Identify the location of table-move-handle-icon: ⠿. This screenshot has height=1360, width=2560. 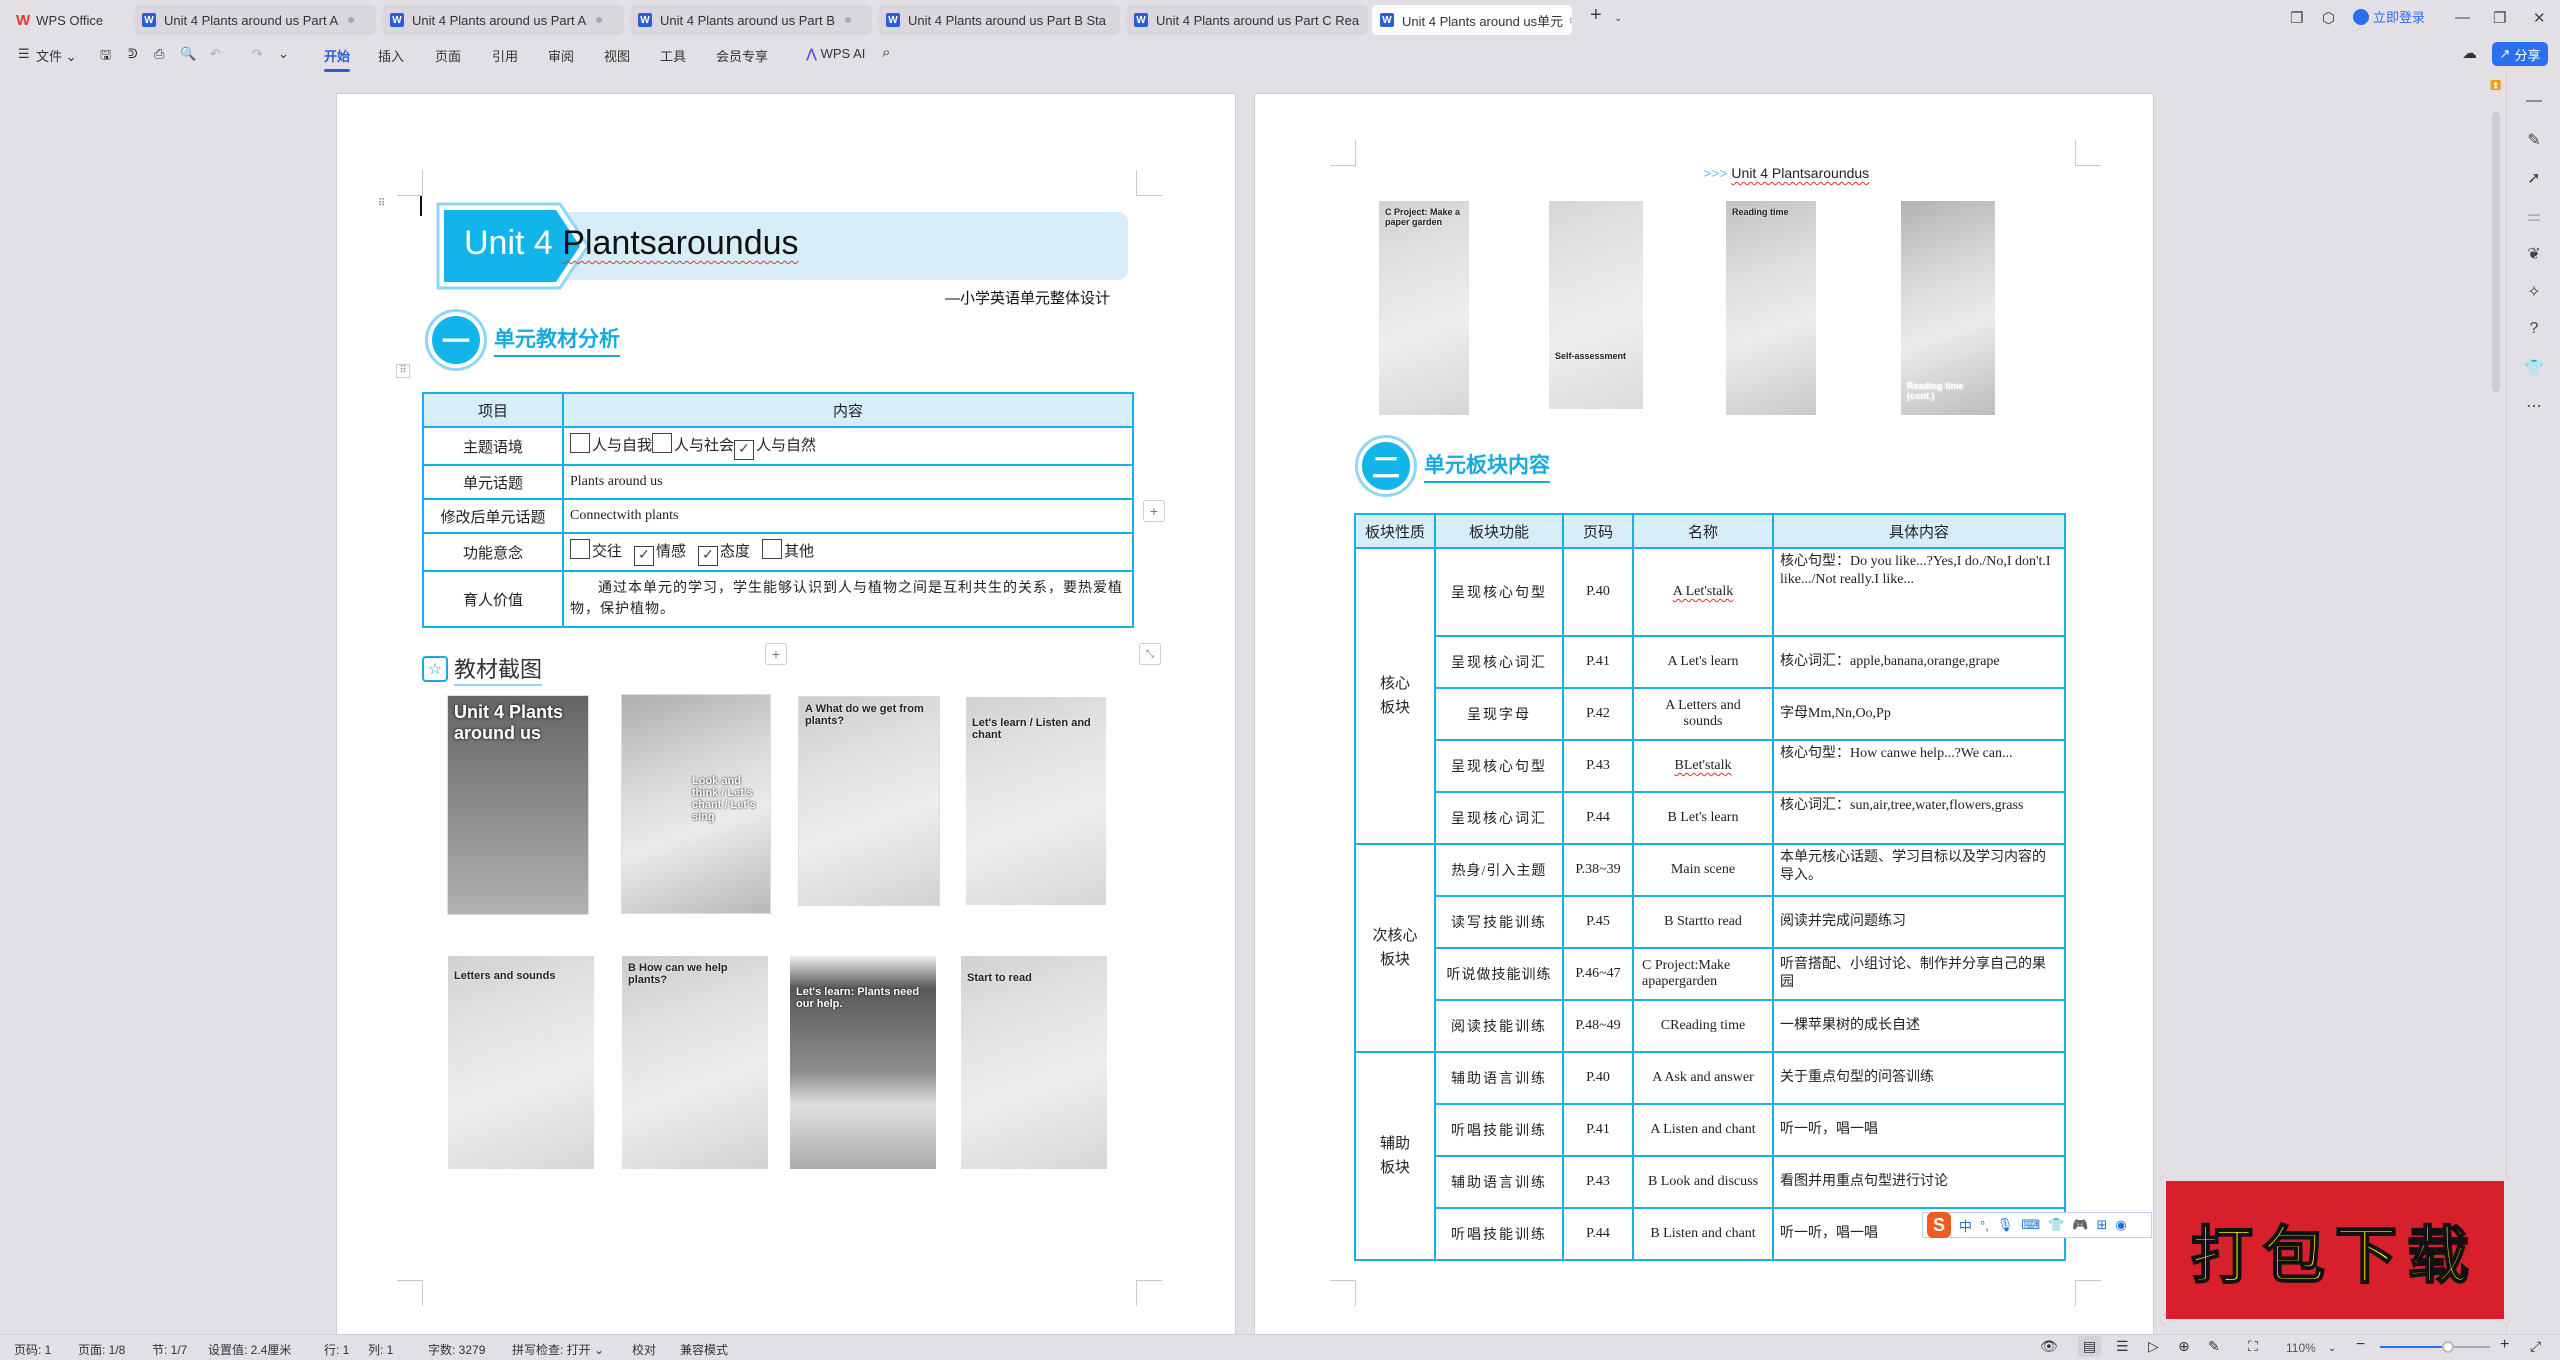
(403, 371).